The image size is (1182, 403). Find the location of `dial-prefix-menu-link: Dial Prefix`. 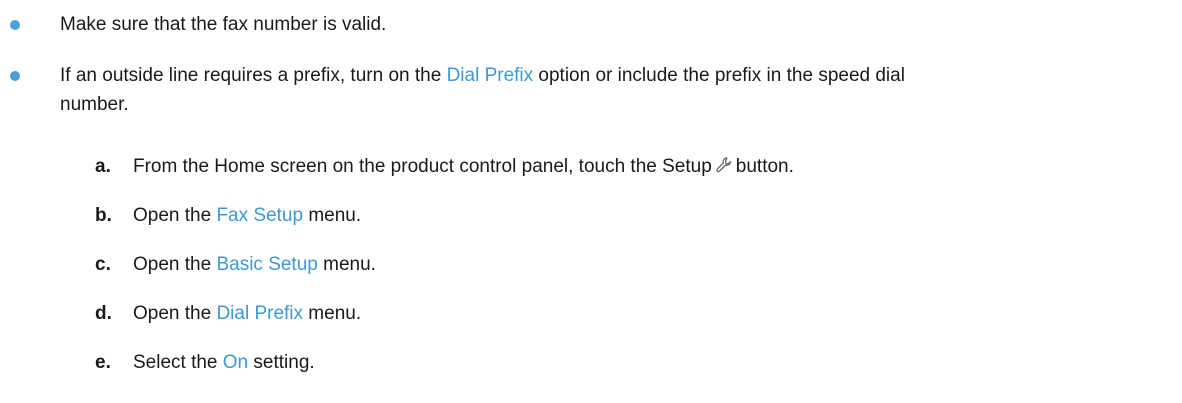

dial-prefix-menu-link: Dial Prefix is located at coordinates (260, 313).